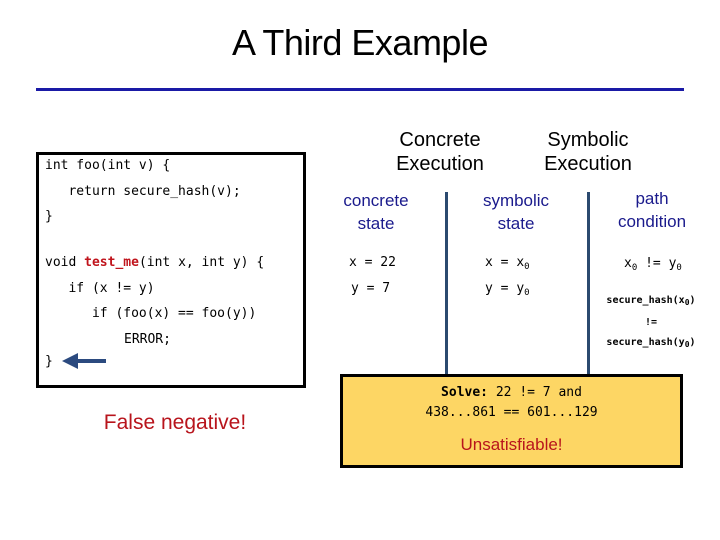 The width and height of the screenshot is (720, 540). I want to click on pc-right-sub: 0, so click(679, 268).